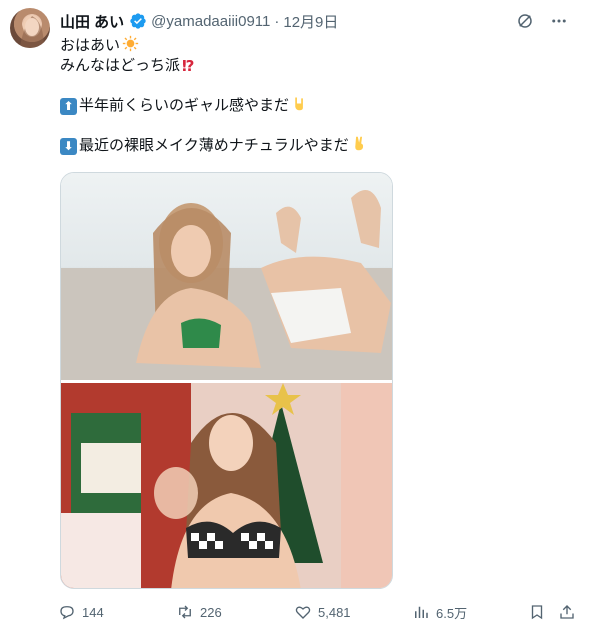 This screenshot has height=633, width=590. What do you see at coordinates (210, 21) in the screenshot?
I see `user-handle: @yamadaaiii0911` at bounding box center [210, 21].